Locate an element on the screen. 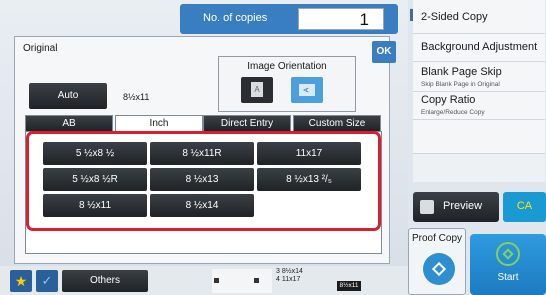  tab-direct-entry: Direct Entry is located at coordinates (247, 123).